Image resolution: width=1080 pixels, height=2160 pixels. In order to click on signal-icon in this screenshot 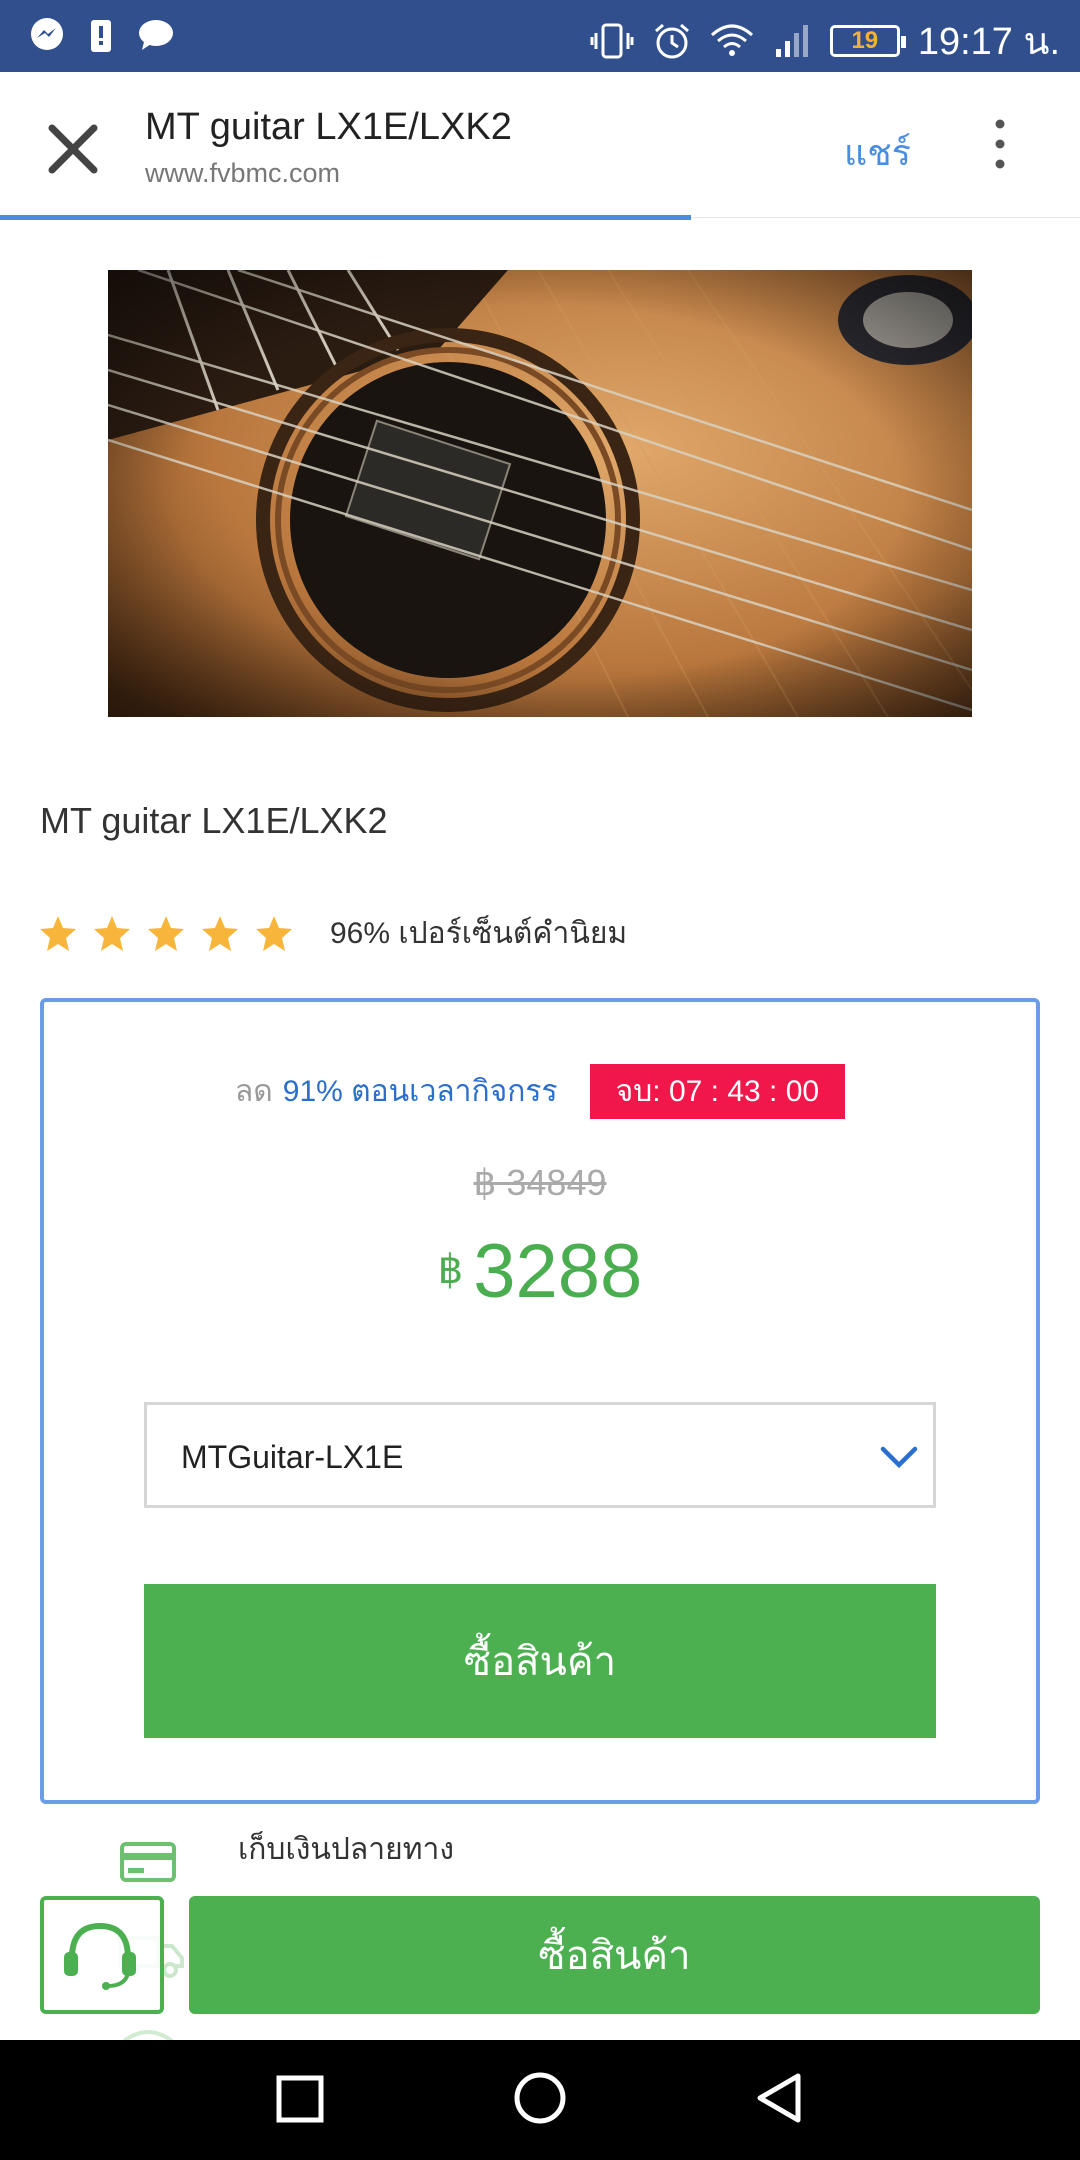, I will do `click(792, 41)`.